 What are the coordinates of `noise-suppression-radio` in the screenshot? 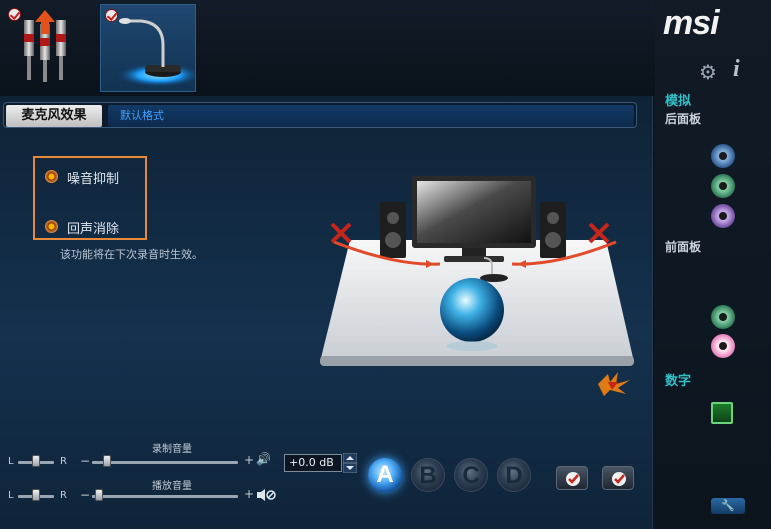 It's located at (51, 176).